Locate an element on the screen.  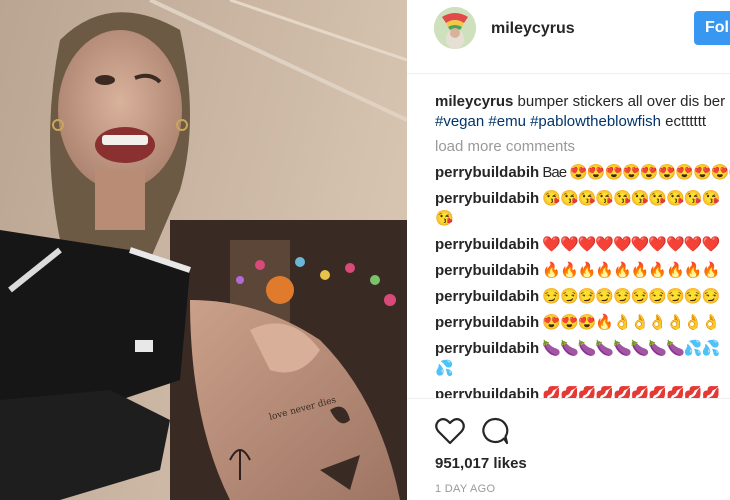
comment-text: ❤️❤️❤️❤️❤️❤️❤️❤️❤️❤️ is located at coordinates (629, 244).